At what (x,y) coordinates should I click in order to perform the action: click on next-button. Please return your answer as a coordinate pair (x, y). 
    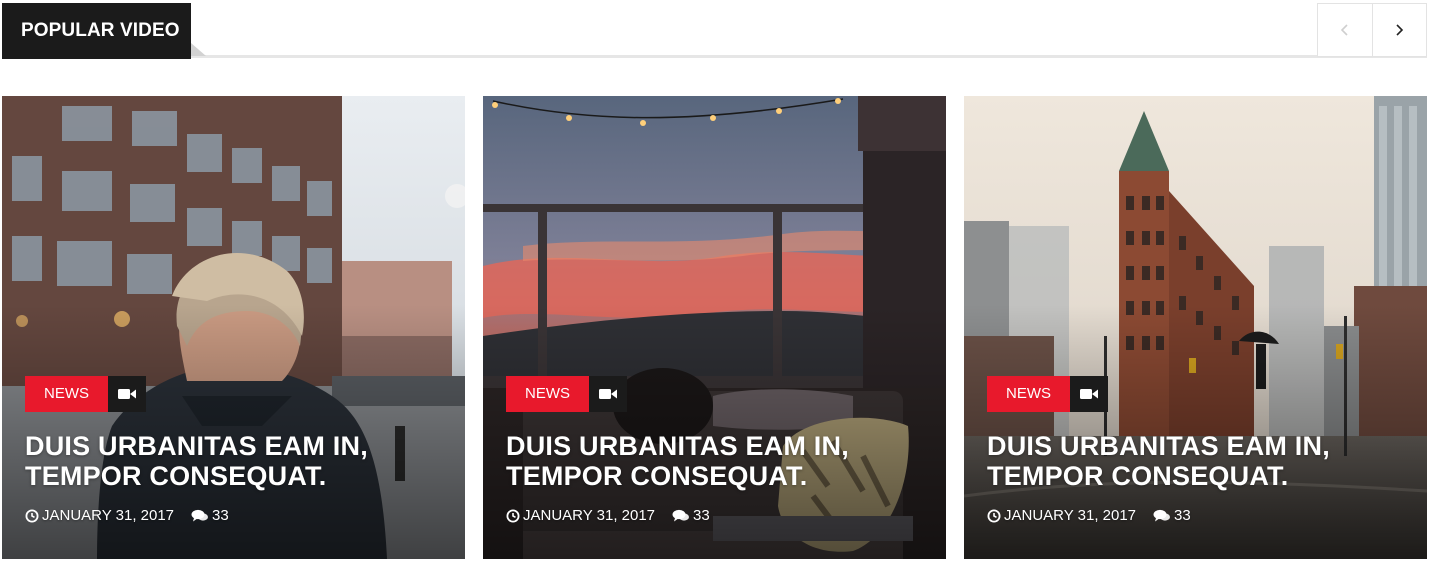
    Looking at the image, I should click on (1399, 30).